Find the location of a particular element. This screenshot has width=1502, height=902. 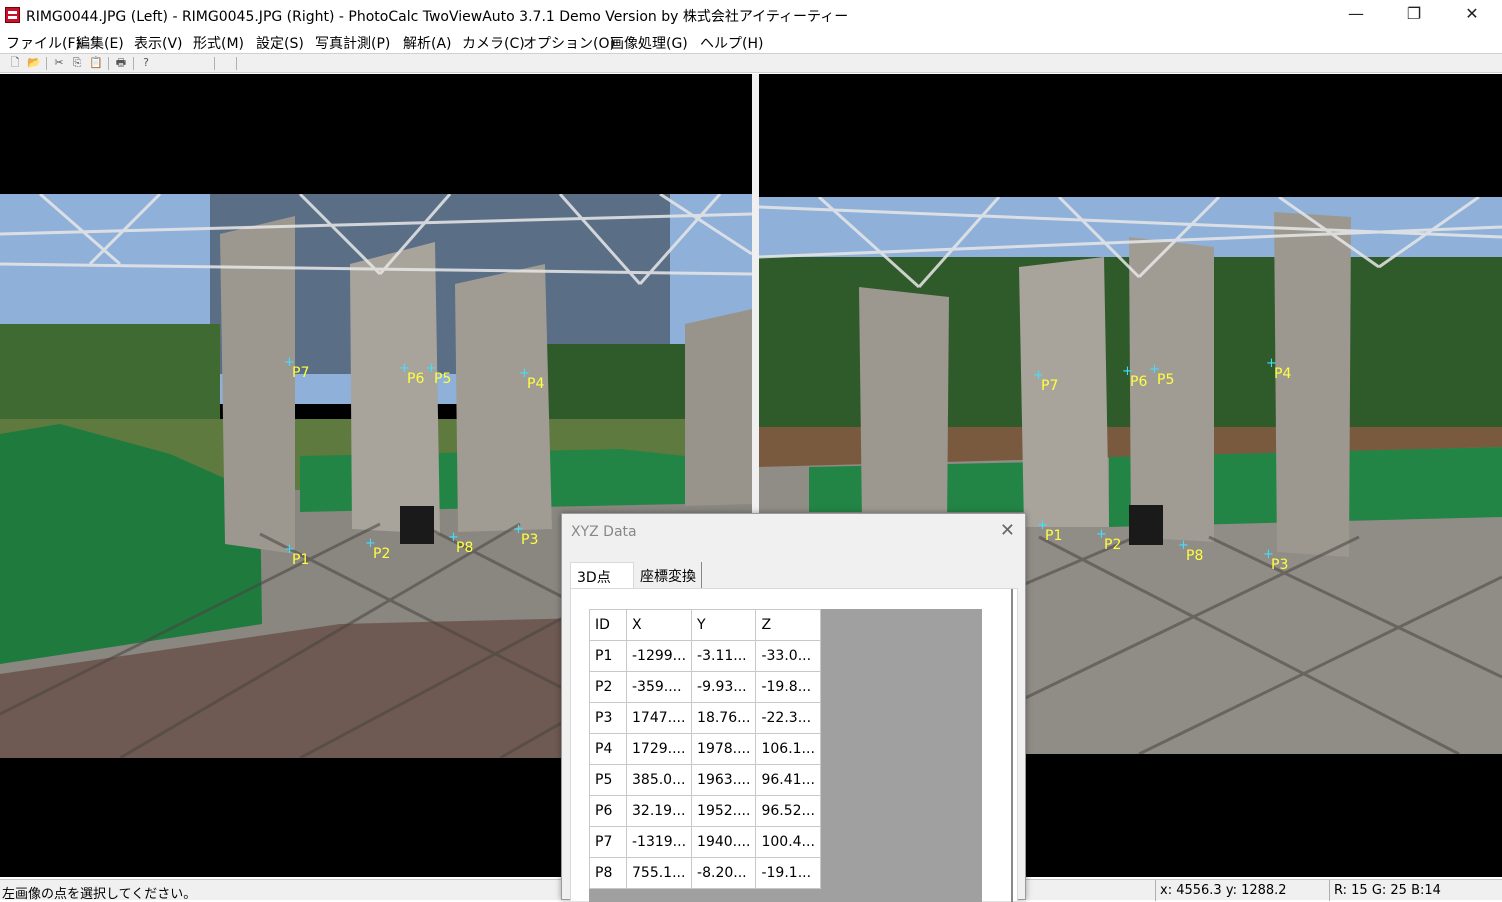

maximize-button: ❐ is located at coordinates (1414, 15).